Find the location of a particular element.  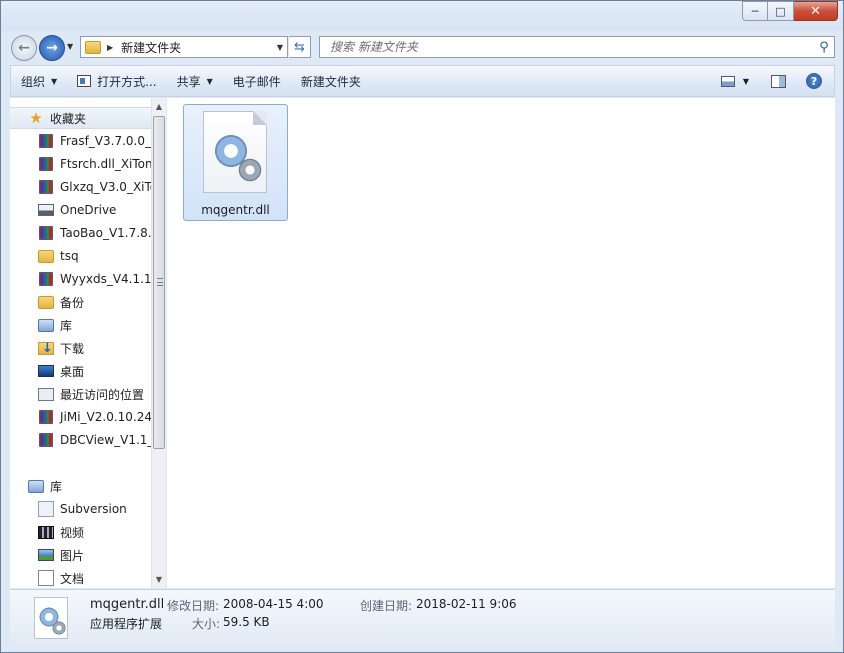

recent-pages-dropdown: ▼ is located at coordinates (70, 46).